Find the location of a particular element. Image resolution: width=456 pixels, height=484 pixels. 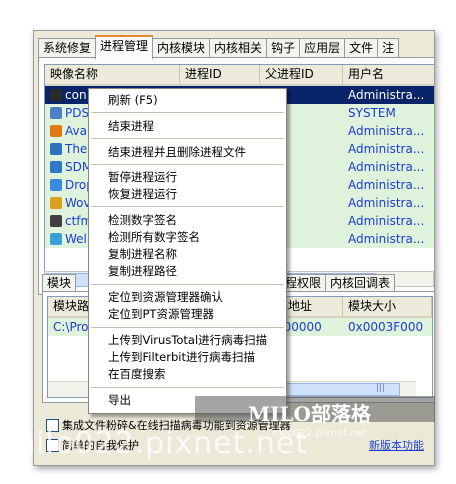

process-user: SYSTEM is located at coordinates (372, 113).